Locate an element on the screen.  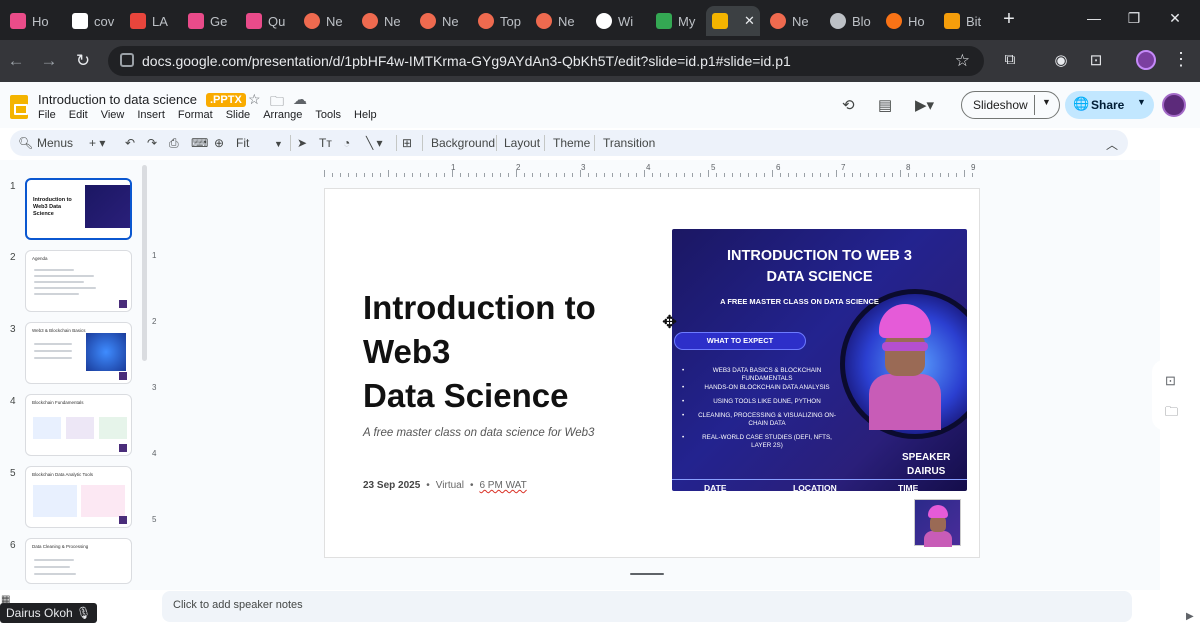
minimize-icon: — is located at coordinates (1094, 18).